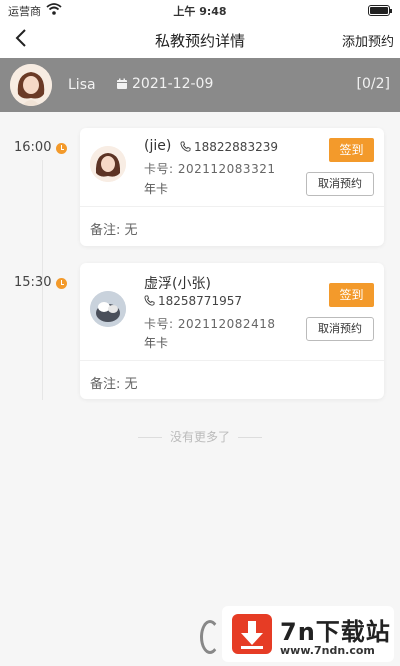 The width and height of the screenshot is (400, 666). What do you see at coordinates (31, 85) in the screenshot?
I see `coach-avatar` at bounding box center [31, 85].